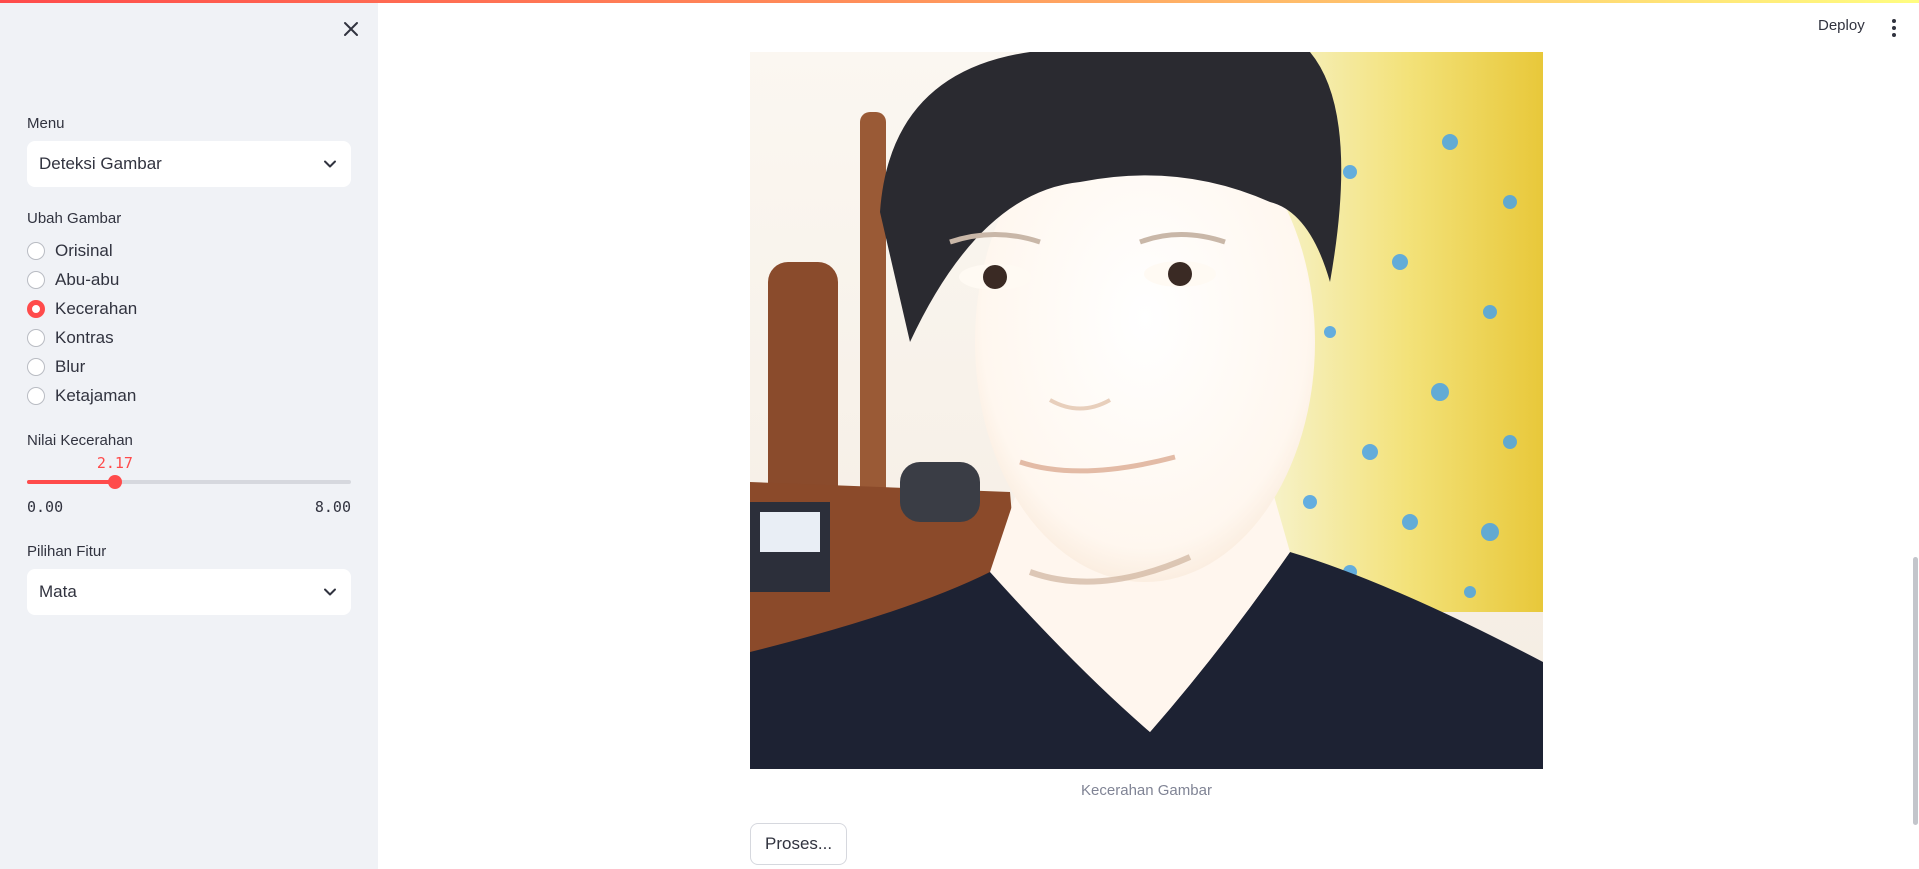  I want to click on radio-label: Kecerahan, so click(96, 308).